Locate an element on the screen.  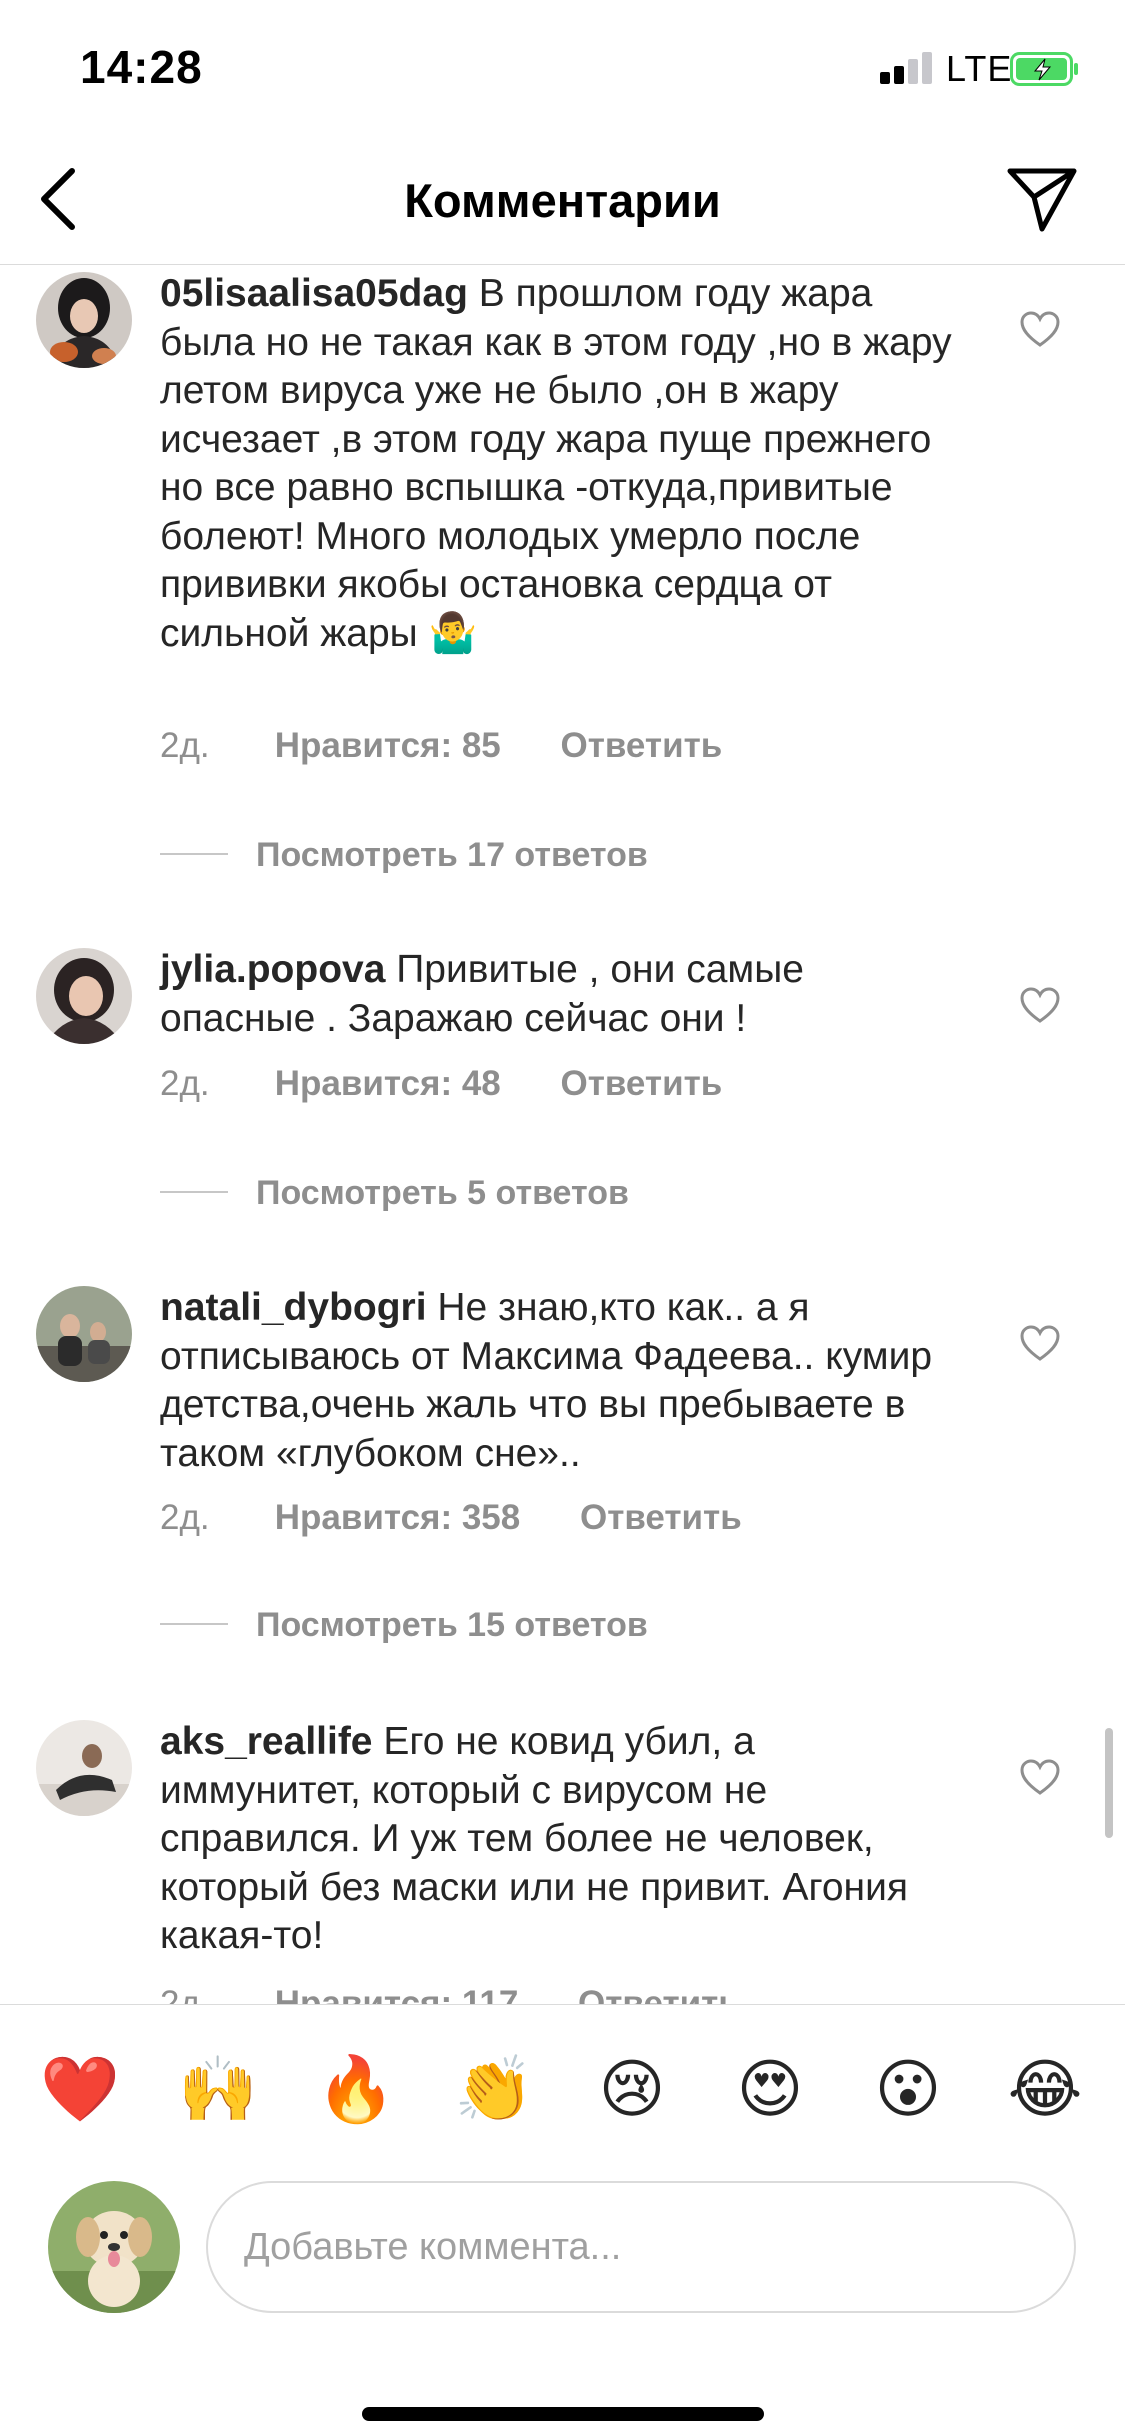
view-replies-label: Посмотреть 5 ответов is located at coordinates (442, 1193).